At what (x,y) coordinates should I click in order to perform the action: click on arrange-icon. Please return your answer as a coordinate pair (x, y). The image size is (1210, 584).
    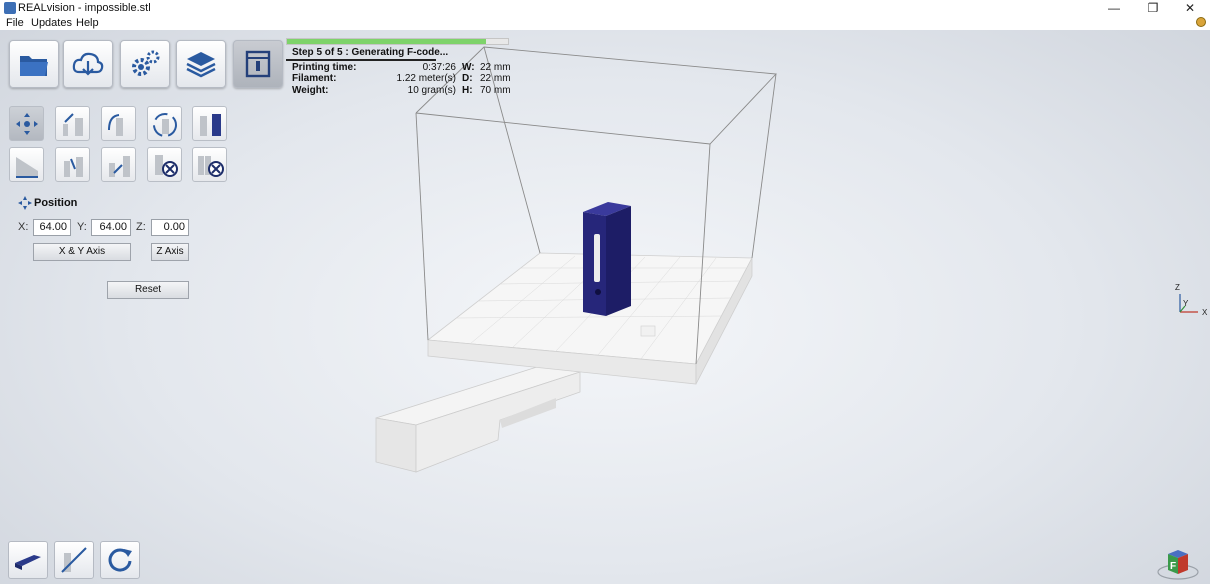
    Looking at the image, I should click on (119, 166).